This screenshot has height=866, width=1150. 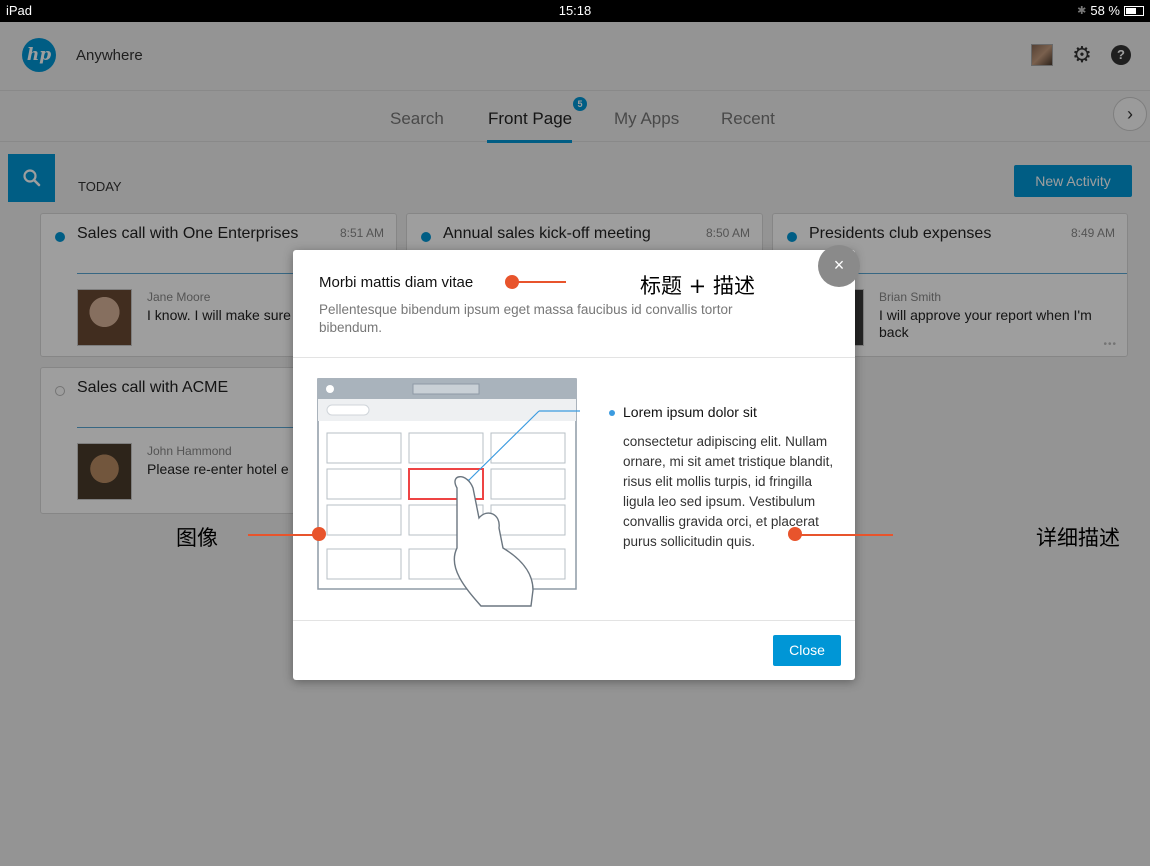 What do you see at coordinates (461, 493) in the screenshot?
I see `tutorial-illustration` at bounding box center [461, 493].